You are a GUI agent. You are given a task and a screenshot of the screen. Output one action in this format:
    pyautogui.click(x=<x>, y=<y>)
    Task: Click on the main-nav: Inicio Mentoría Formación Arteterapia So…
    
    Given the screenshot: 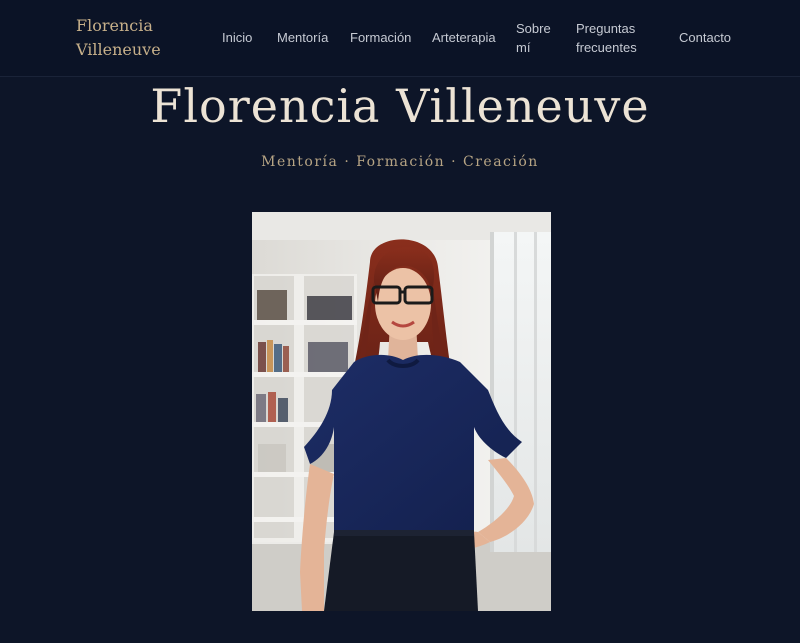 What is the action you would take?
    pyautogui.click(x=400, y=38)
    